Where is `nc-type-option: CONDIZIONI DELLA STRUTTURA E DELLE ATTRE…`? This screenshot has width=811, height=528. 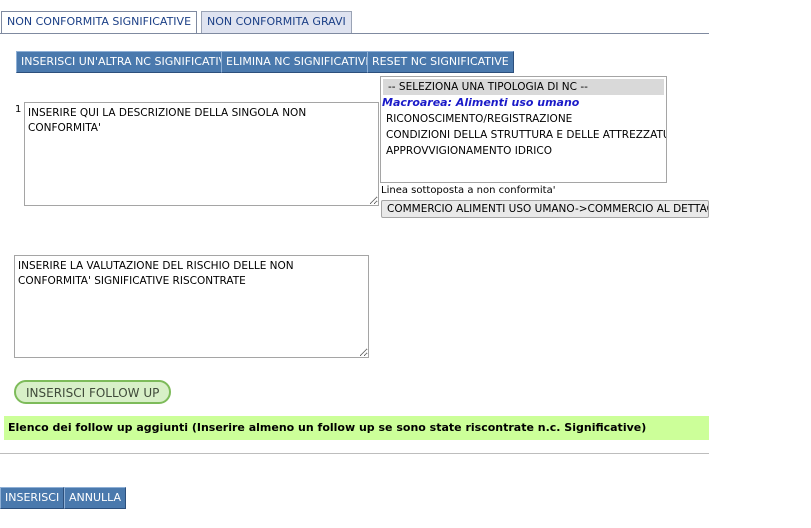 nc-type-option: CONDIZIONI DELLA STRUTTURA E DELLE ATTRE… is located at coordinates (523, 135).